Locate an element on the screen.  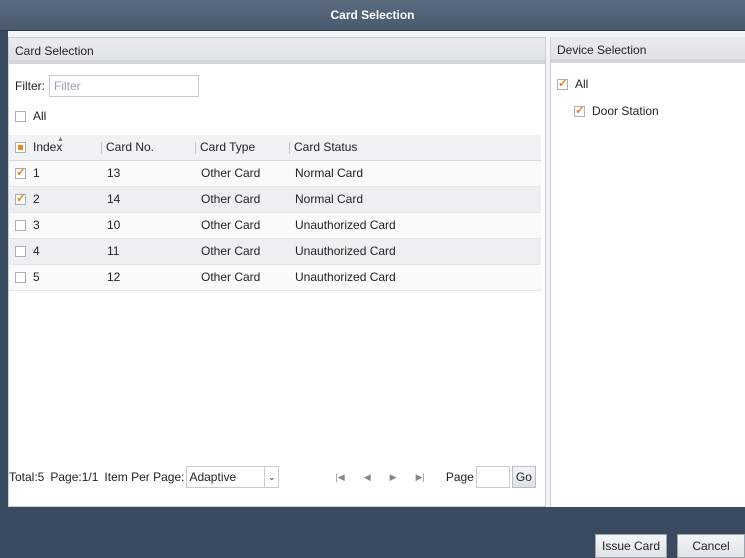
table-row: 4 11 Other Card Unauthorized Card is located at coordinates (275, 251).